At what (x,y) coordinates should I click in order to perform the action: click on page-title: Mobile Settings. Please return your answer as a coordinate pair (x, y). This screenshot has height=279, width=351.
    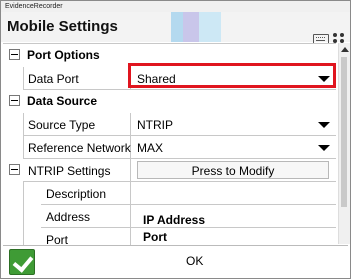
    Looking at the image, I should click on (62, 26).